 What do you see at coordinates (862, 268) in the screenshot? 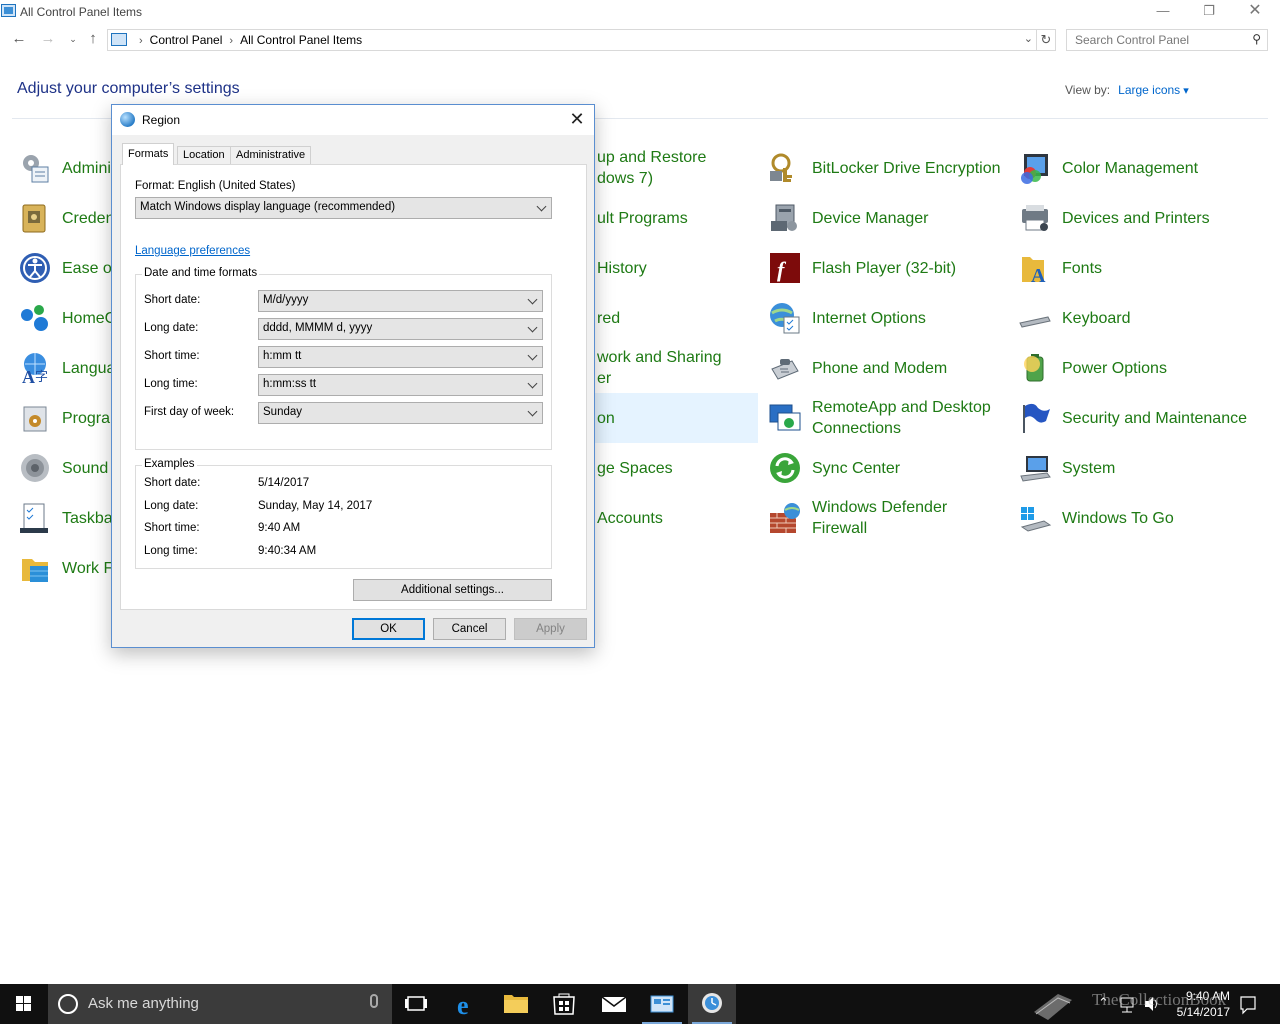
I see `cp-item: f Flash Player (32-bit)` at bounding box center [862, 268].